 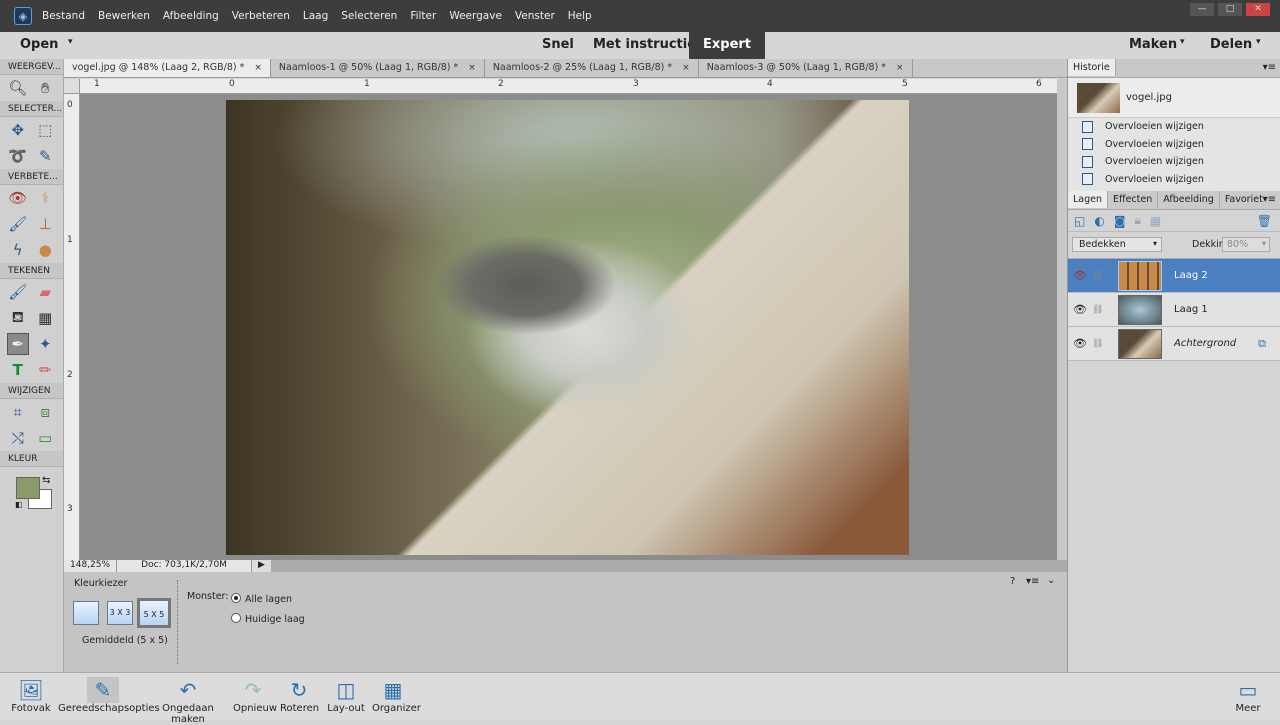 What do you see at coordinates (475, 16) in the screenshot?
I see `menu-weergave: Weergave` at bounding box center [475, 16].